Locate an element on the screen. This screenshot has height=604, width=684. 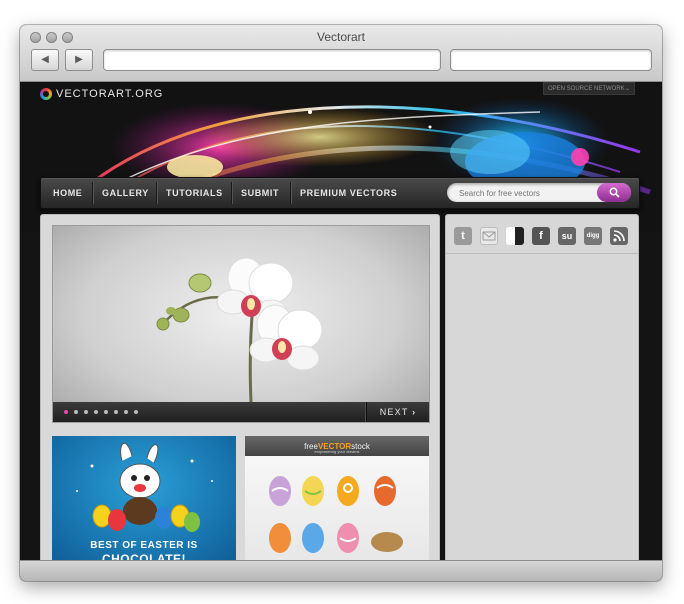
twitter-glyph: t is located at coordinates (463, 236).